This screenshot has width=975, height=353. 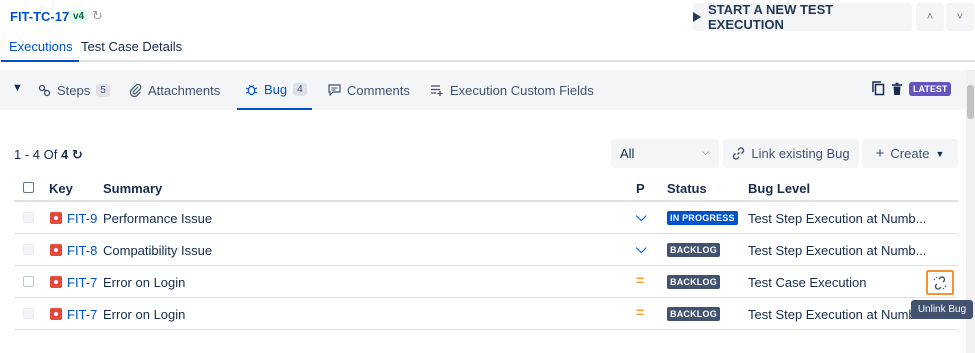 I want to click on sync-icon: ↻, so click(x=97, y=16).